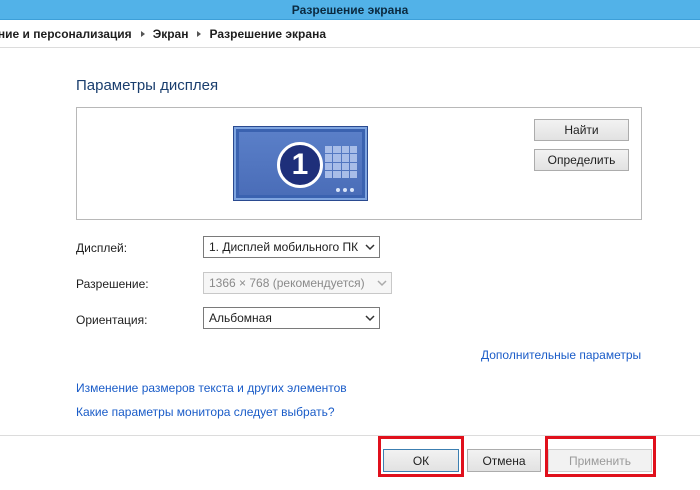 The width and height of the screenshot is (700, 490). I want to click on app-tiles-icon, so click(341, 162).